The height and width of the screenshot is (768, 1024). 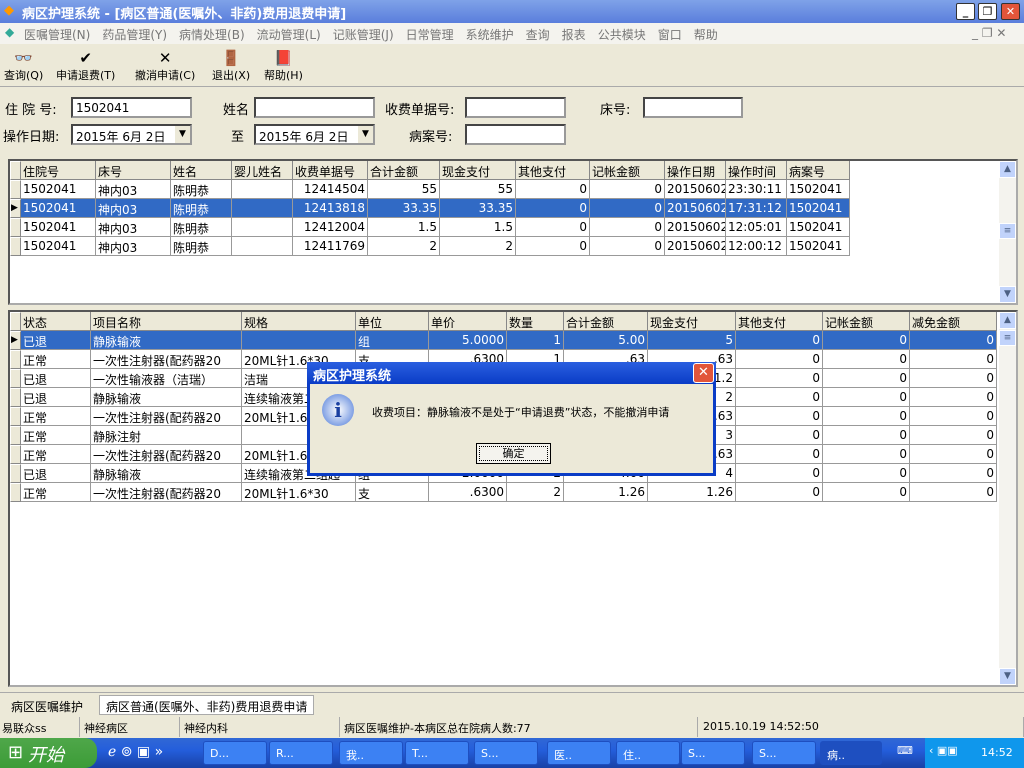 What do you see at coordinates (392, 492) in the screenshot?
I see `grid-cell: 支` at bounding box center [392, 492].